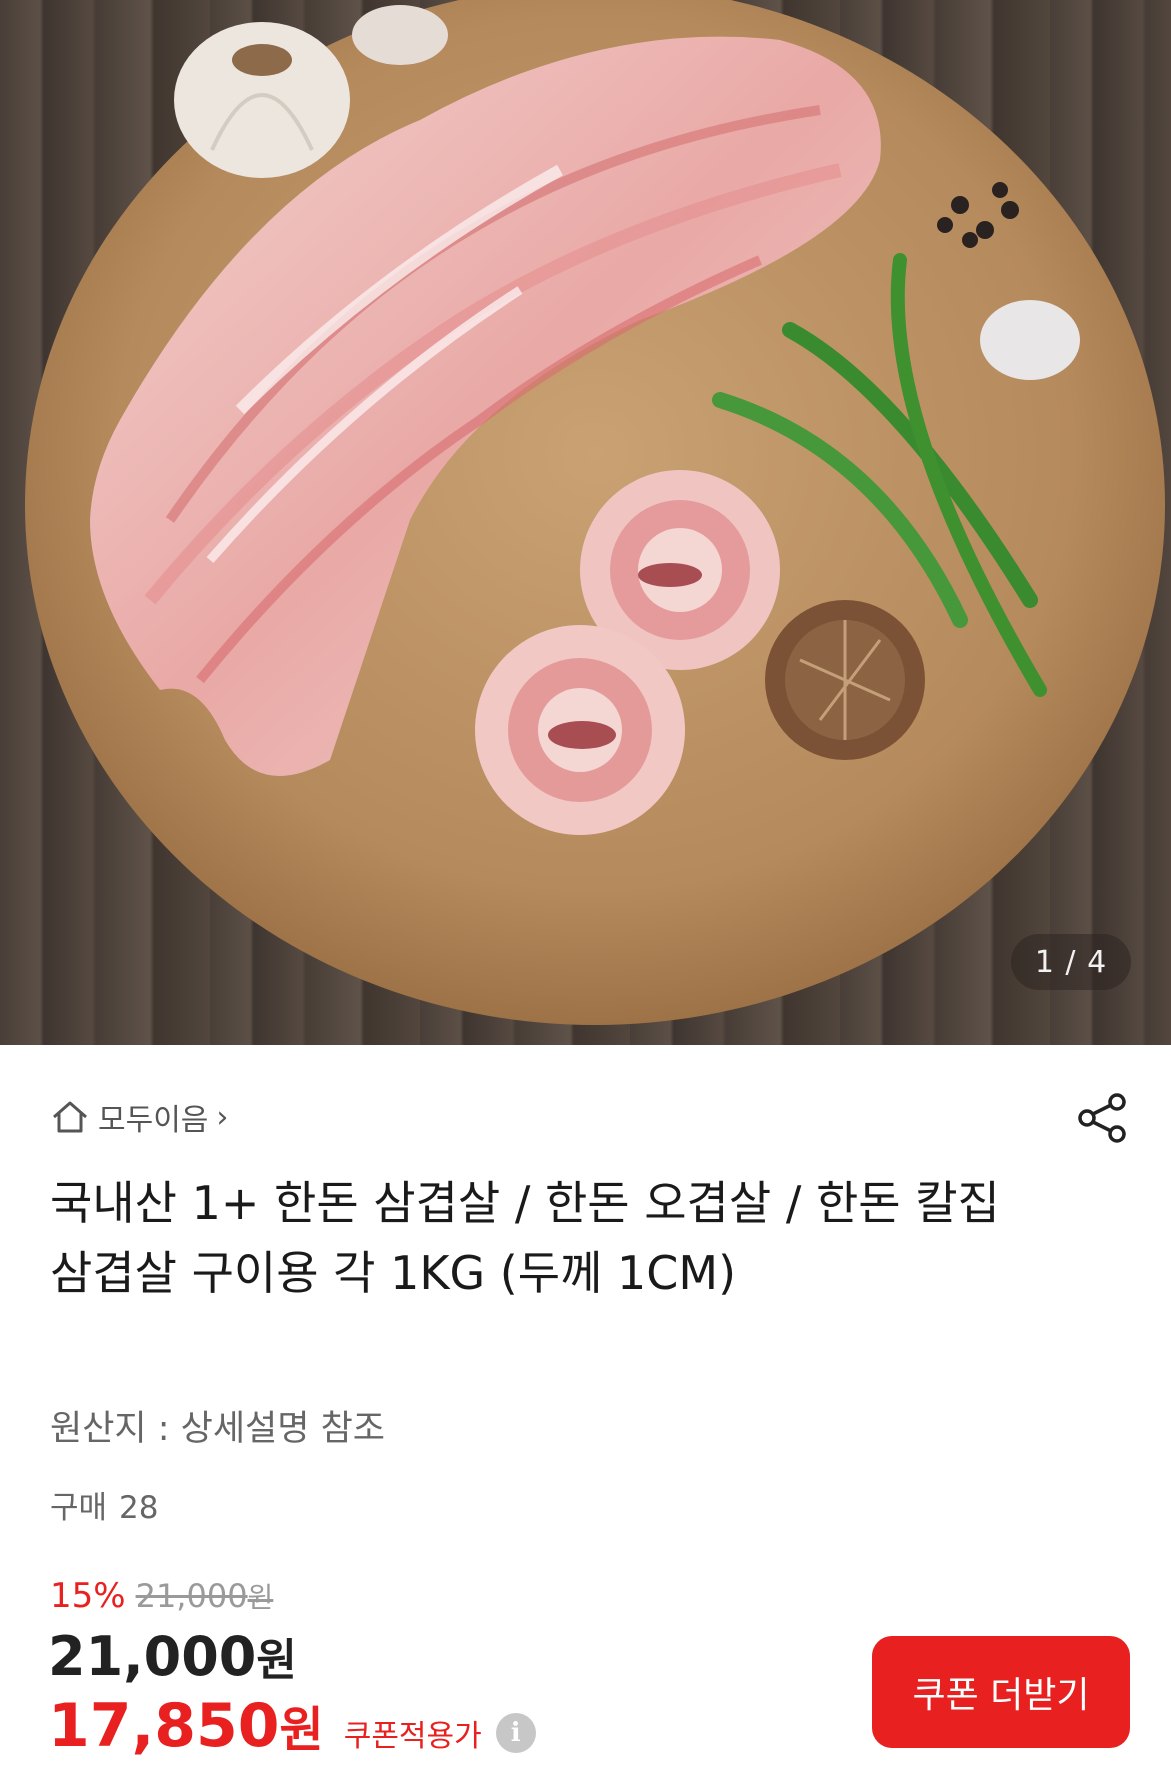  I want to click on coupon-price-row: 17,850원 쿠폰적용가 i, so click(292, 1725).